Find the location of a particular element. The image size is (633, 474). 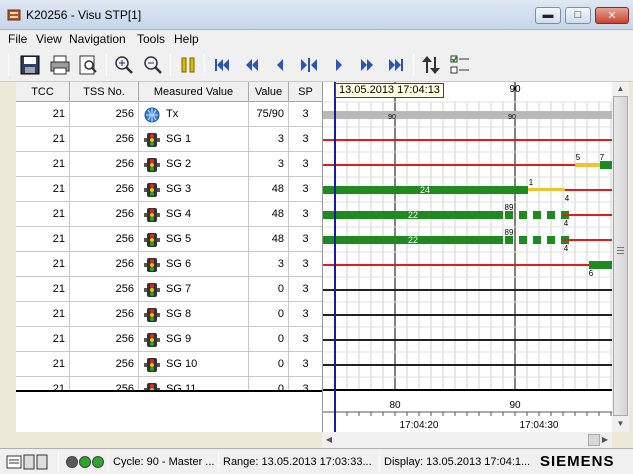

save-icon is located at coordinates (30, 65).